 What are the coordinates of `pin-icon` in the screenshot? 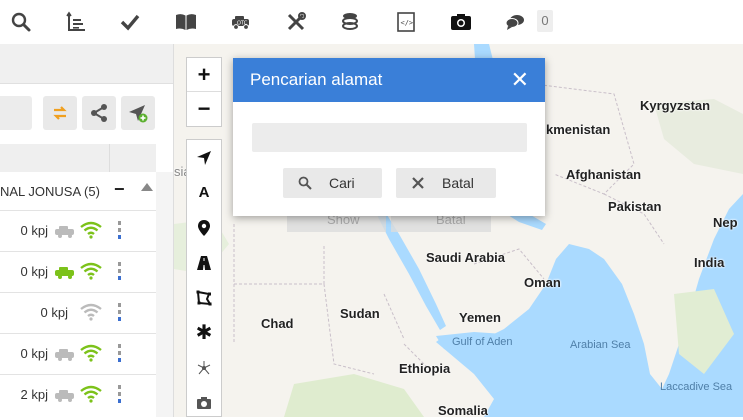 It's located at (204, 227).